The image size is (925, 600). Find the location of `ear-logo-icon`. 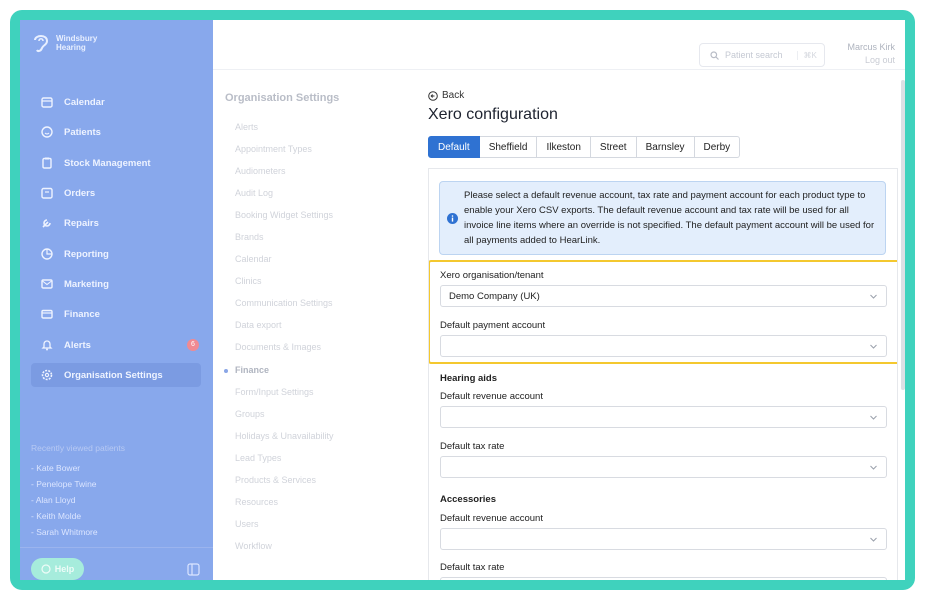

ear-logo-icon is located at coordinates (41, 44).